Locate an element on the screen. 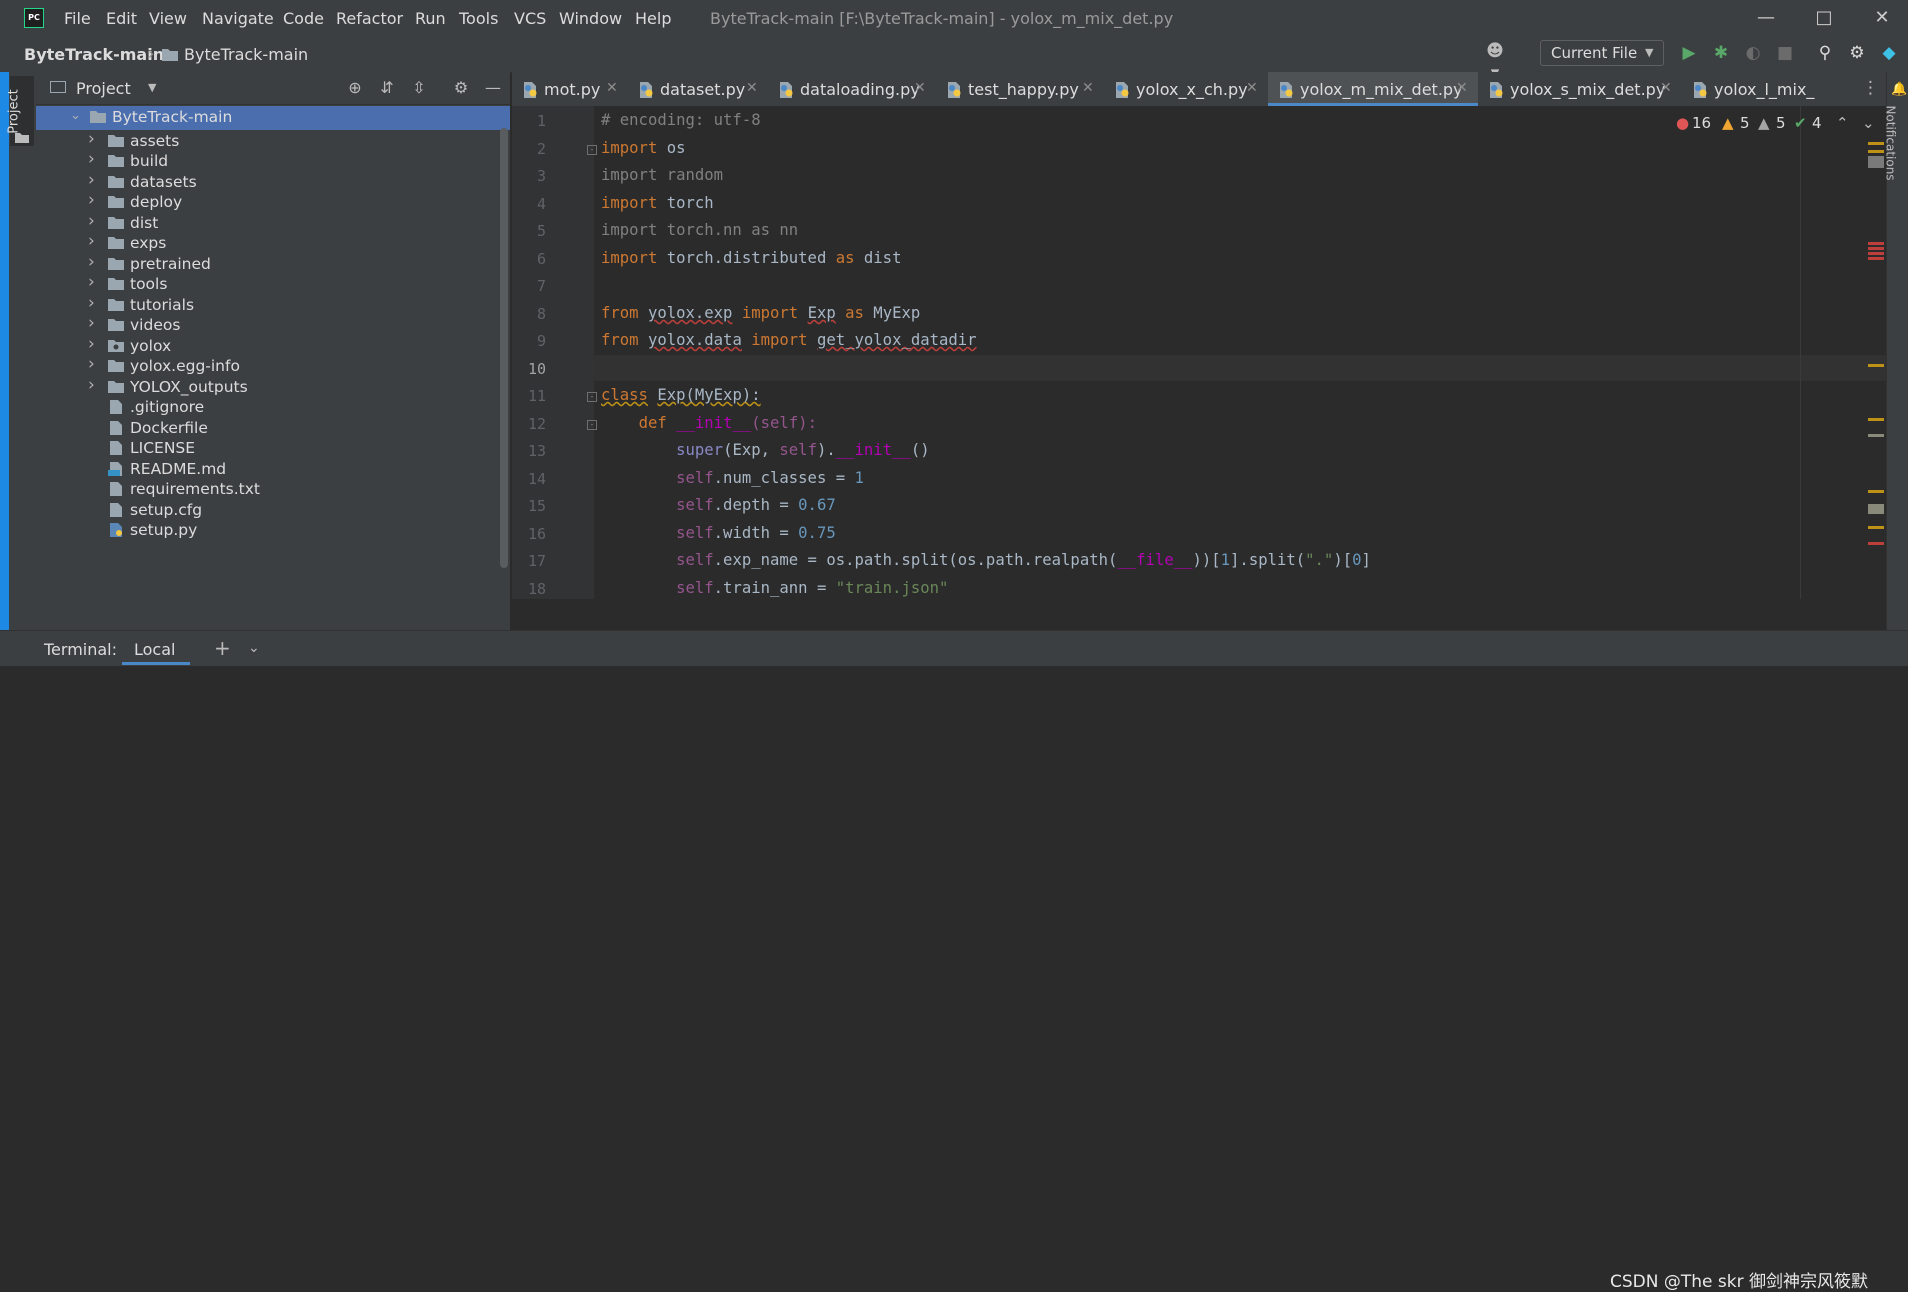 Image resolution: width=1908 pixels, height=1292 pixels. coverage-icon: ◐ is located at coordinates (1753, 53).